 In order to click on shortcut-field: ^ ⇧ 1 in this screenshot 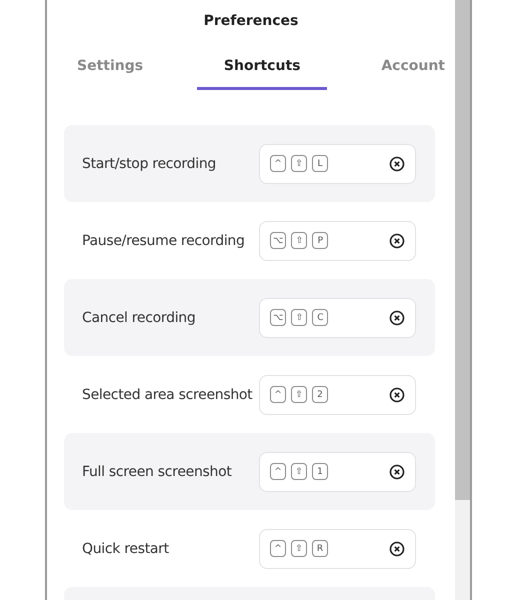, I will do `click(337, 472)`.